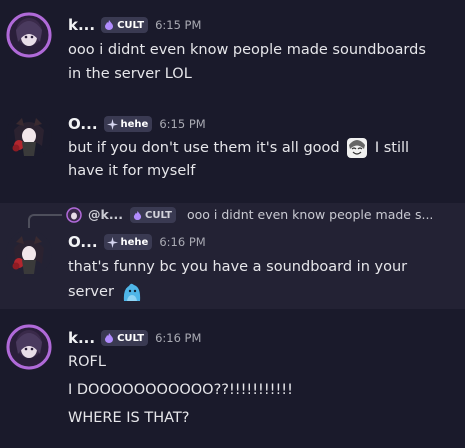 The height and width of the screenshot is (448, 465). I want to click on reply-server-tag: CULT, so click(153, 215).